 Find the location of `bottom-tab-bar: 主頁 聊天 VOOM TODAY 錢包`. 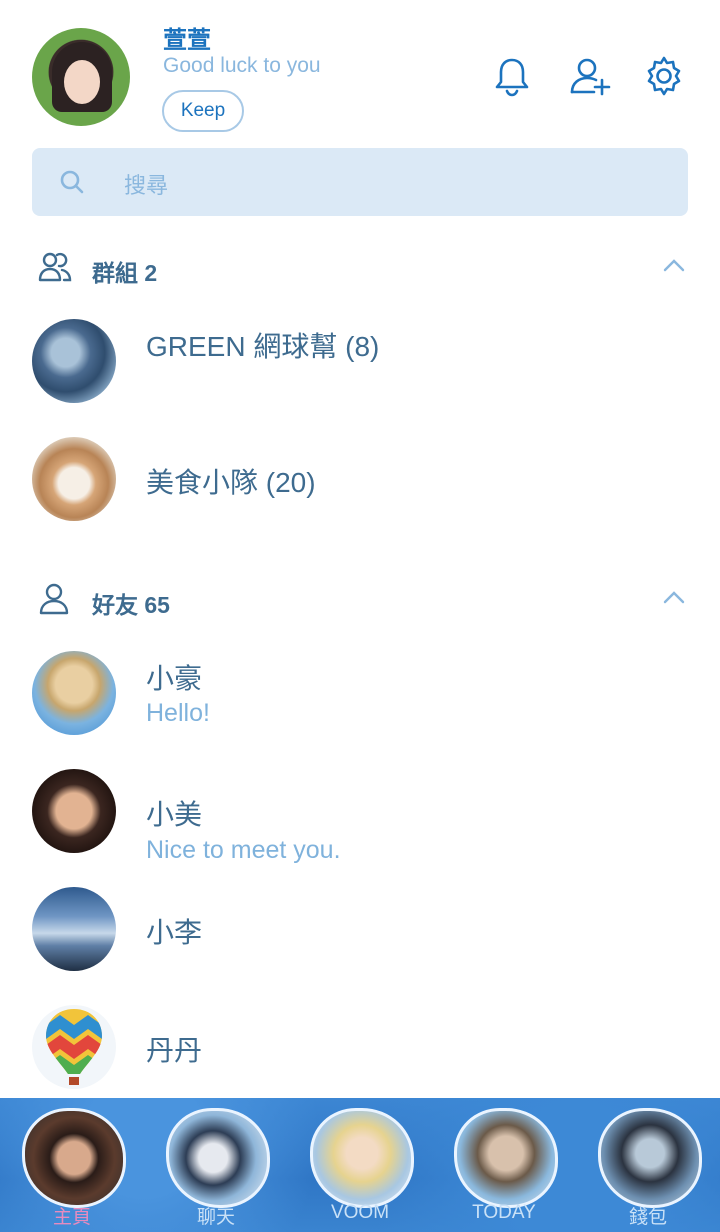

bottom-tab-bar: 主頁 聊天 VOOM TODAY 錢包 is located at coordinates (360, 1165).